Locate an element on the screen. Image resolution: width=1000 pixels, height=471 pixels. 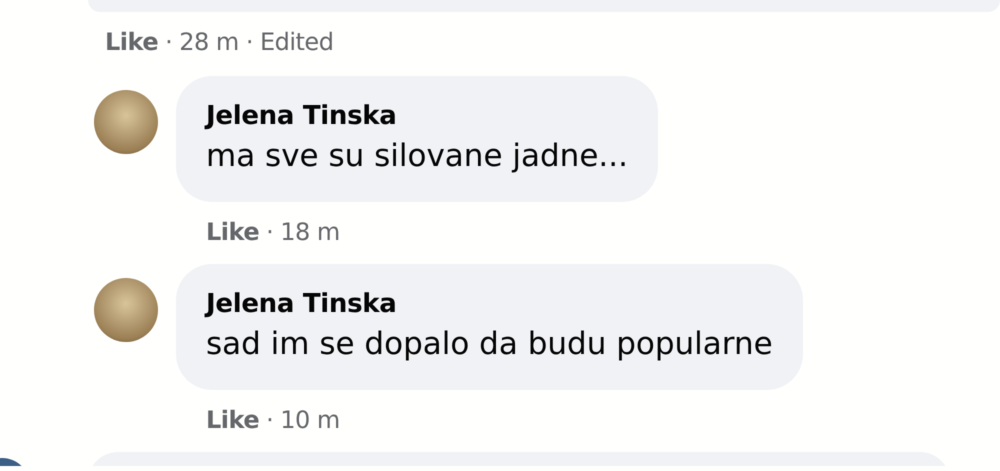
comment-text: sad im se dopalo da budu popularne is located at coordinates (489, 344).